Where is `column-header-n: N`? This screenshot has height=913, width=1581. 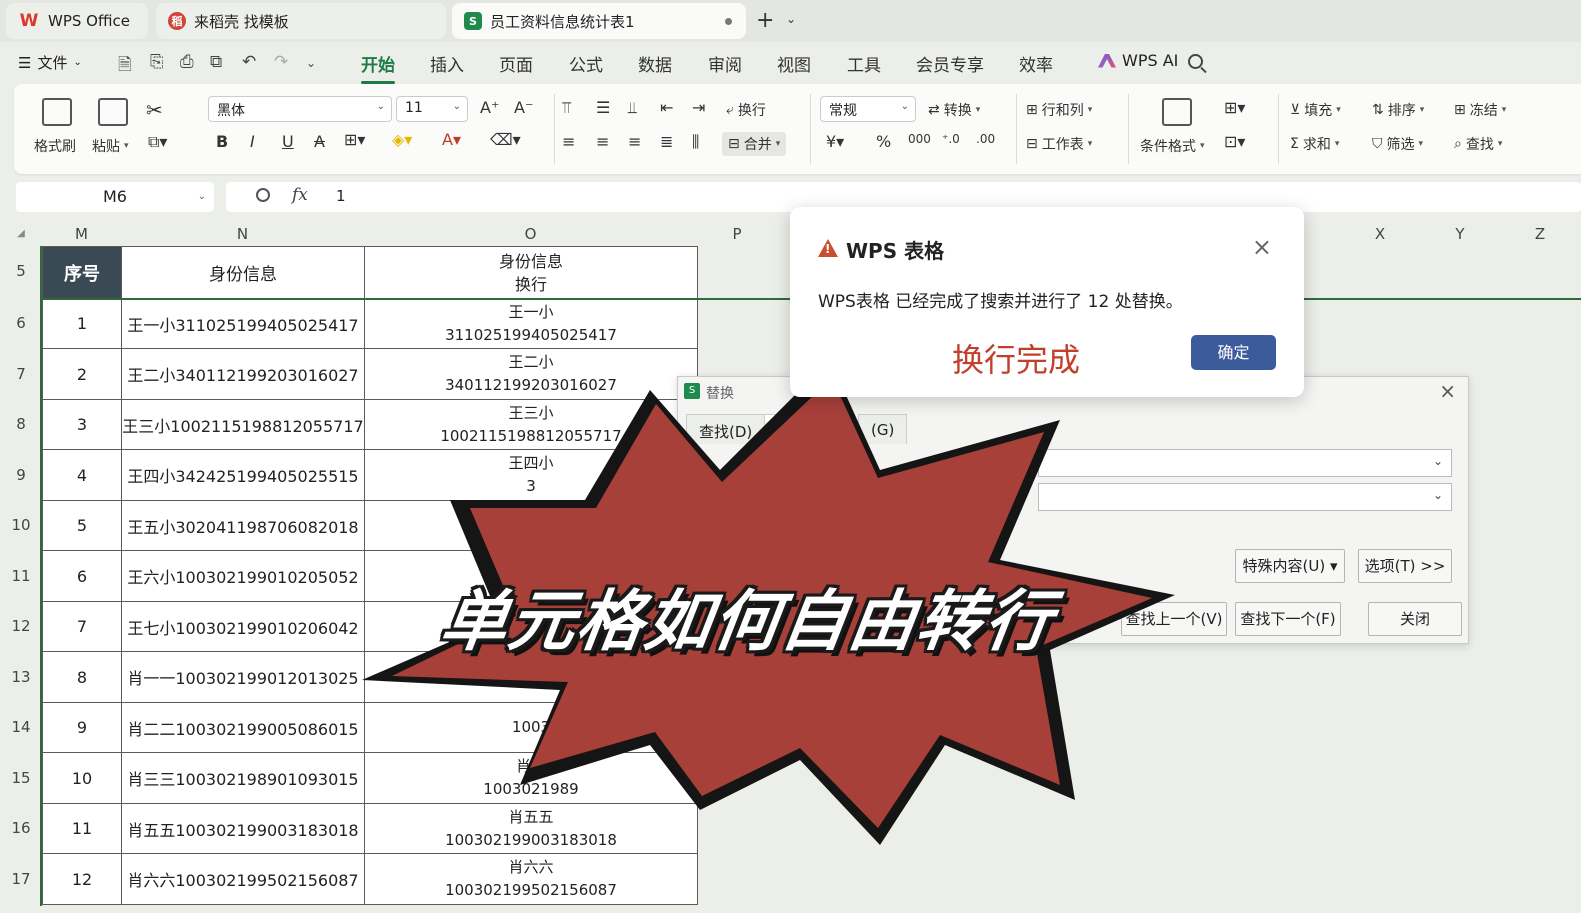
column-header-n: N is located at coordinates (242, 234).